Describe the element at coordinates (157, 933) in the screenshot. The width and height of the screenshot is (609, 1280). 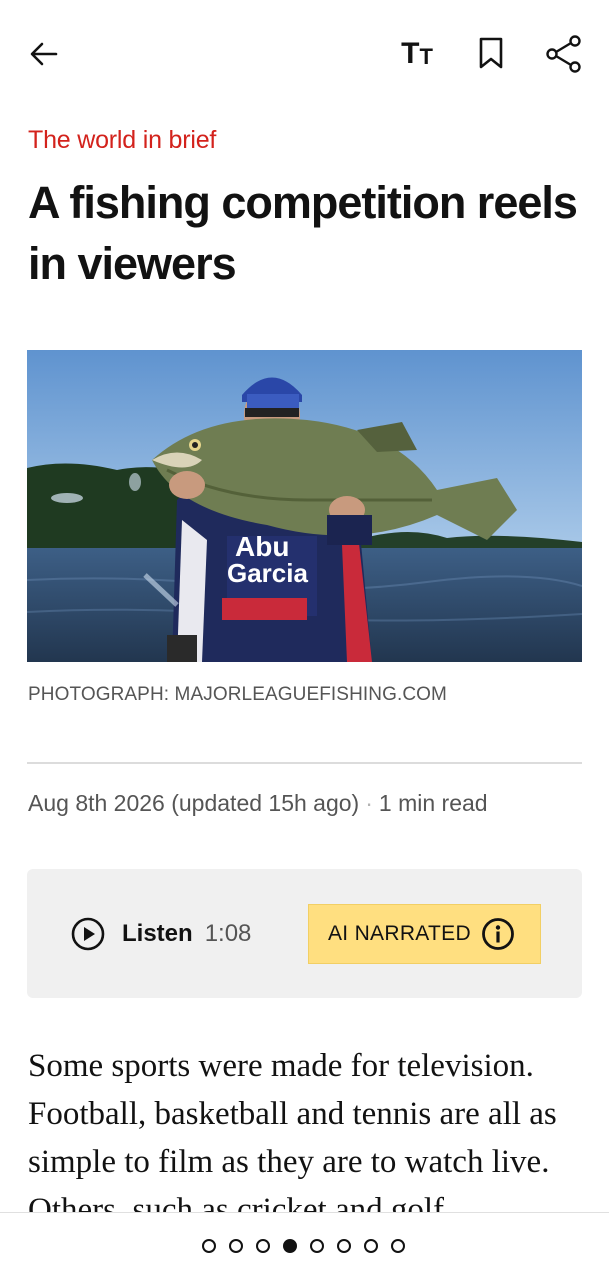
I see `listen-label: Listen` at that location.